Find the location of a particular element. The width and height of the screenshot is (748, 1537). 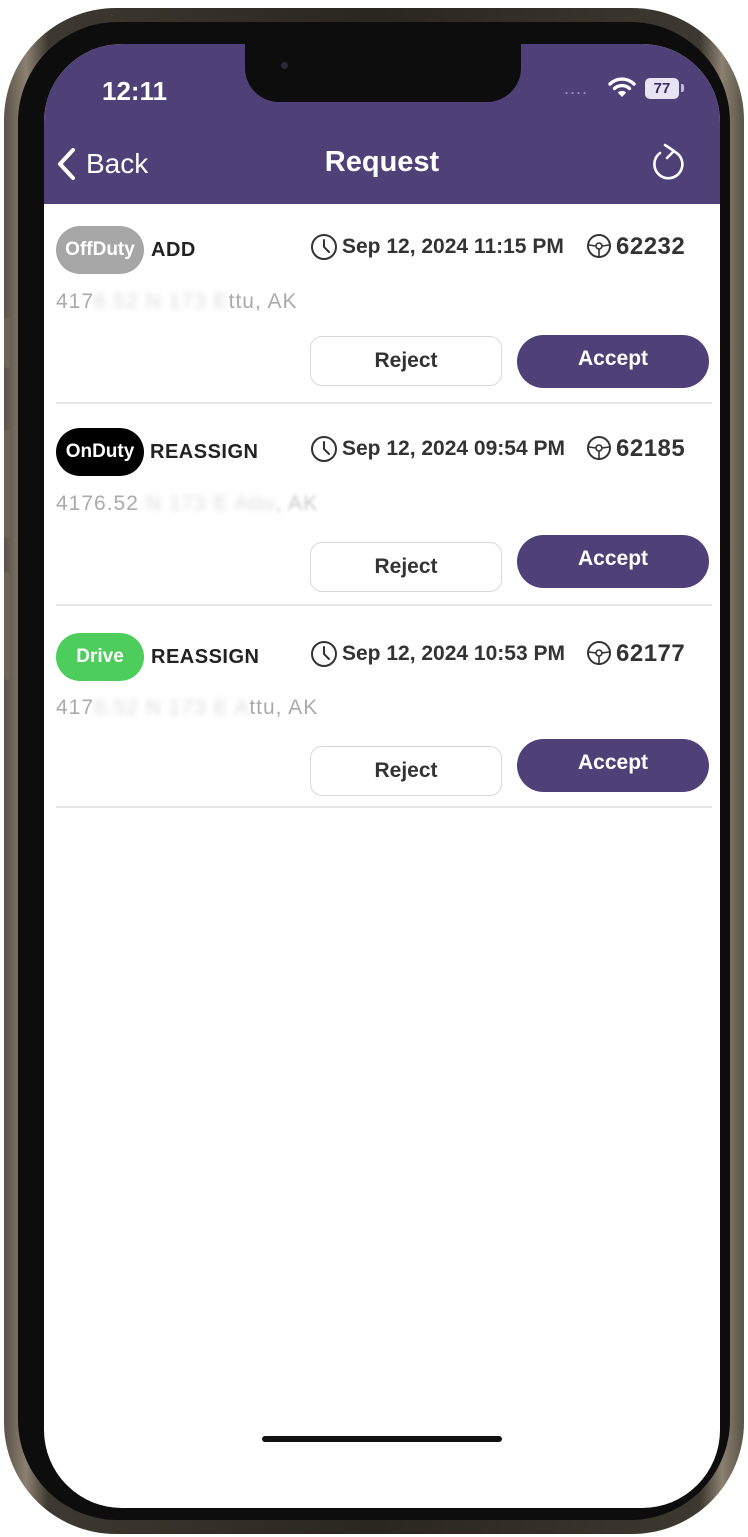

volume-up-button is located at coordinates (7, 484).